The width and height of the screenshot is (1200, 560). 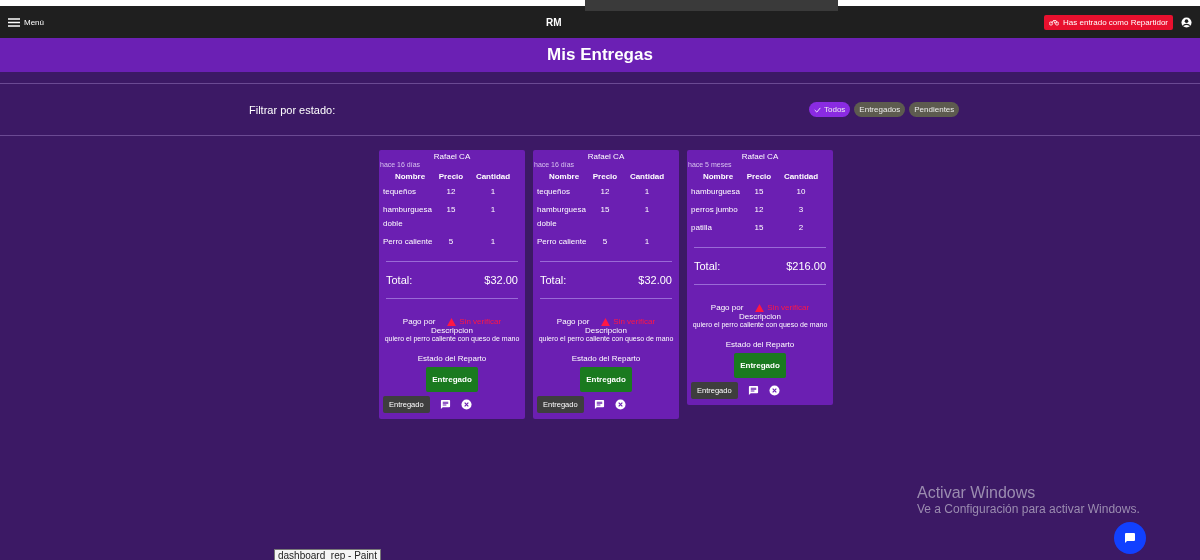 What do you see at coordinates (293, 109) in the screenshot?
I see `filter-label: Filtrar por estado:` at bounding box center [293, 109].